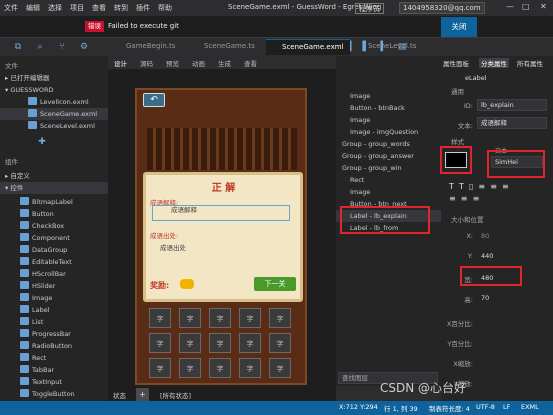  Describe the element at coordinates (388, 108) in the screenshot. I see `layer-item: Button - btnBack` at that location.